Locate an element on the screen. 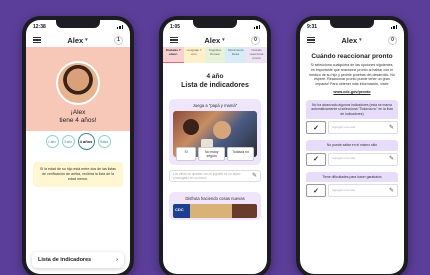 The image size is (430, 275). tab-movement: Movimiento Desa. is located at coordinates (236, 55).